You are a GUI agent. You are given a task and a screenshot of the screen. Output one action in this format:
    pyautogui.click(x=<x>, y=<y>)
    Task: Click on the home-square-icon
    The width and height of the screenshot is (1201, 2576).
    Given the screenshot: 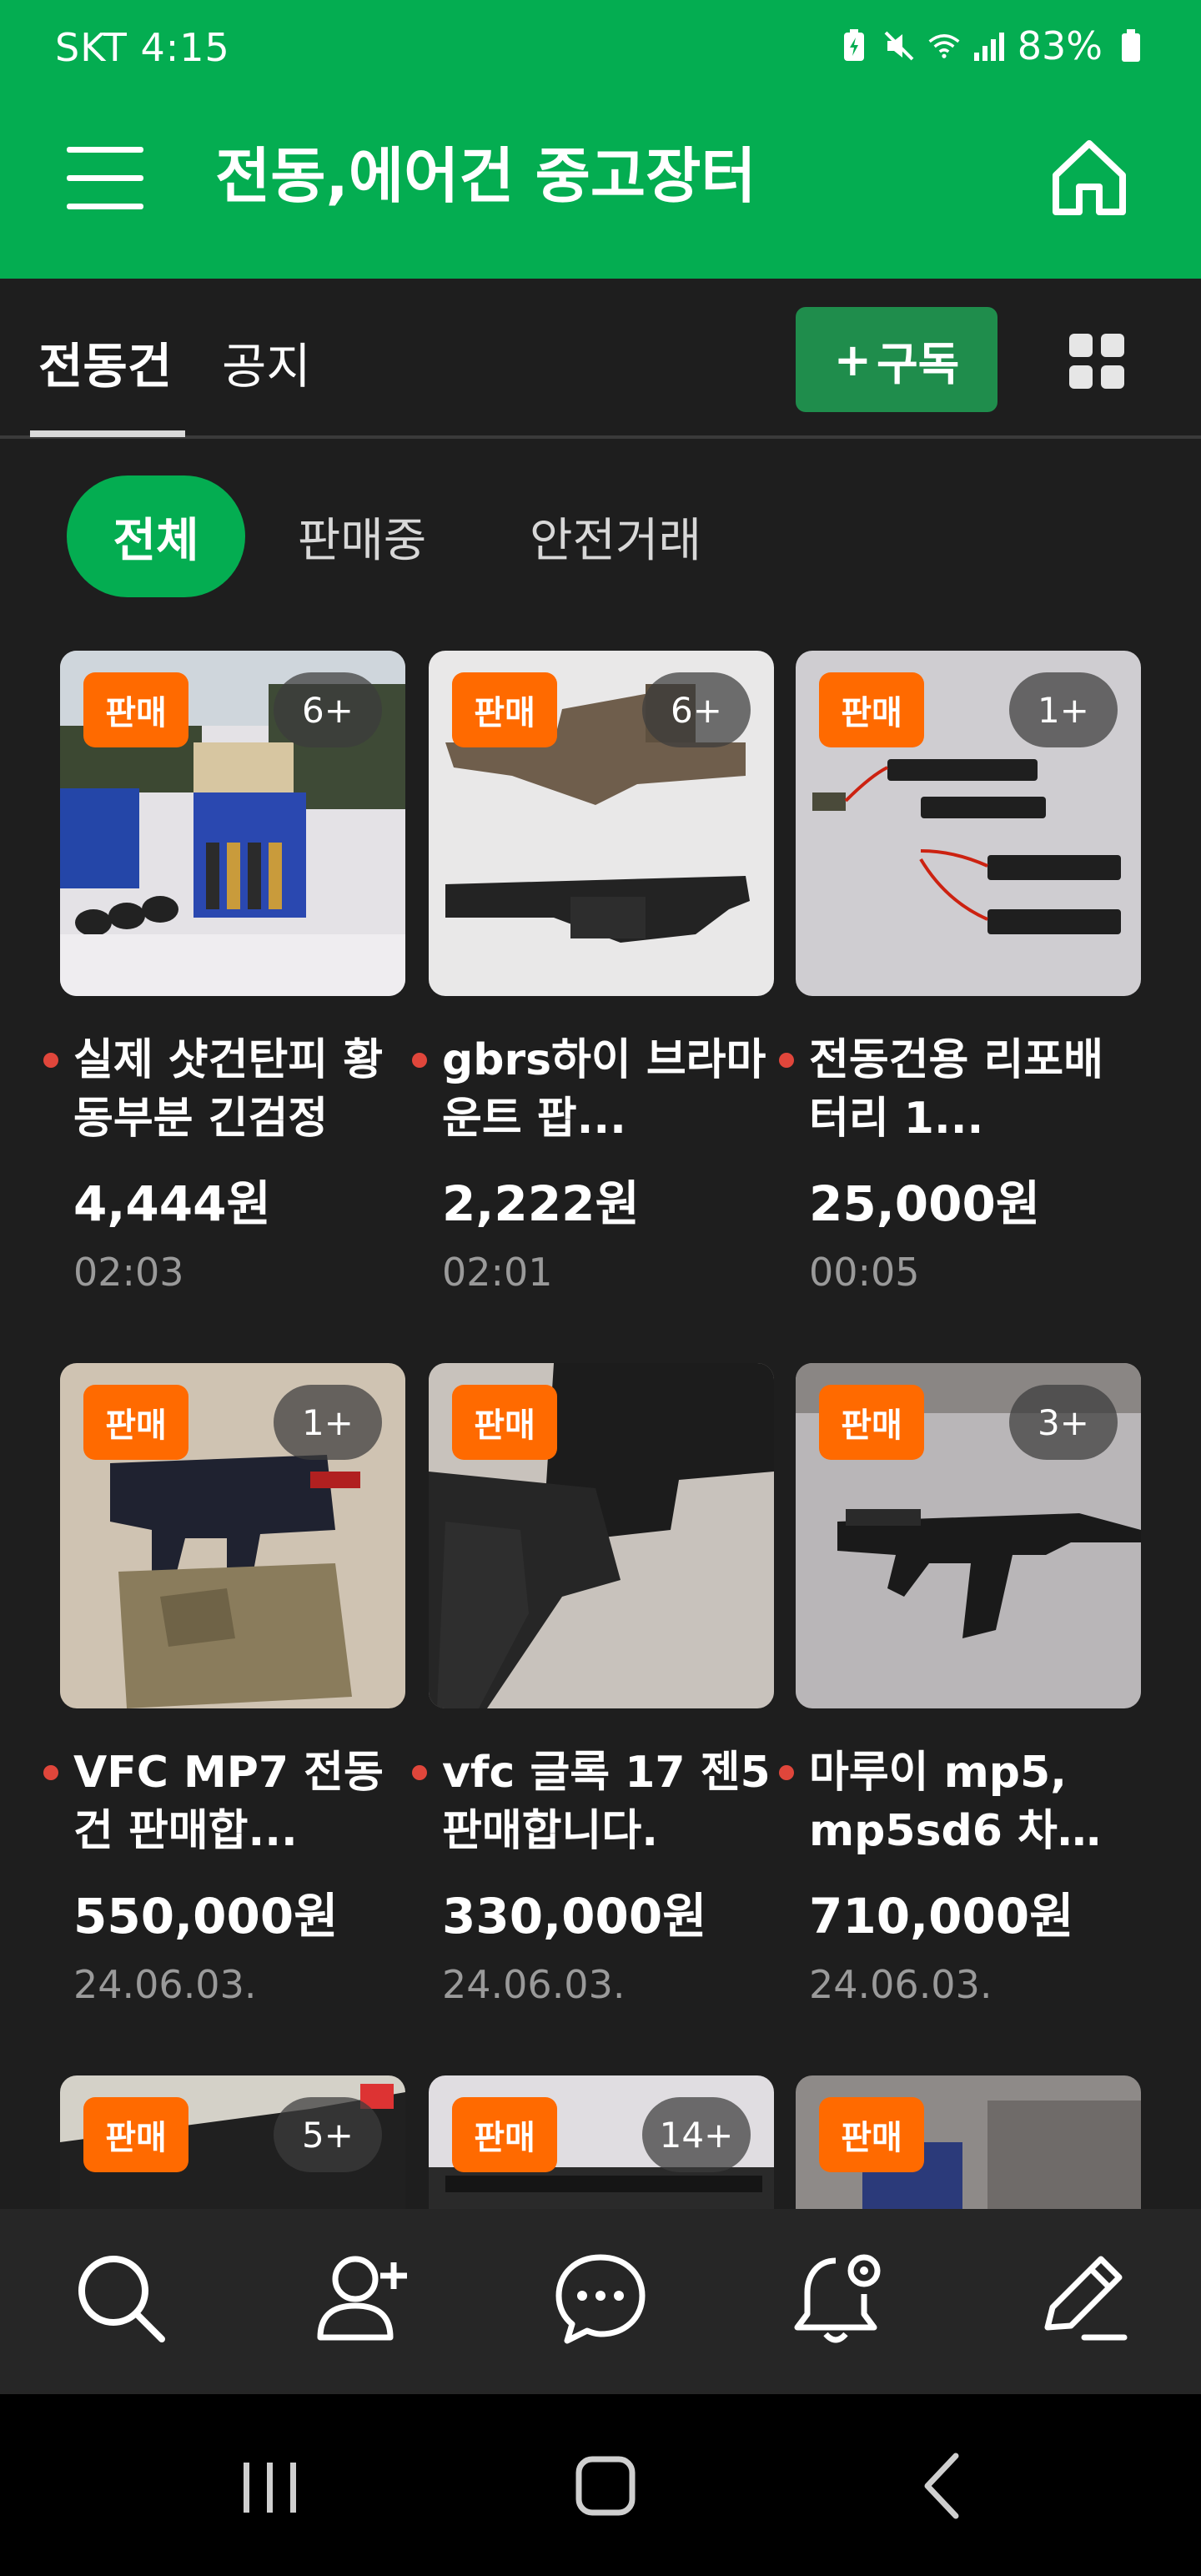 What is the action you would take?
    pyautogui.click(x=606, y=2486)
    